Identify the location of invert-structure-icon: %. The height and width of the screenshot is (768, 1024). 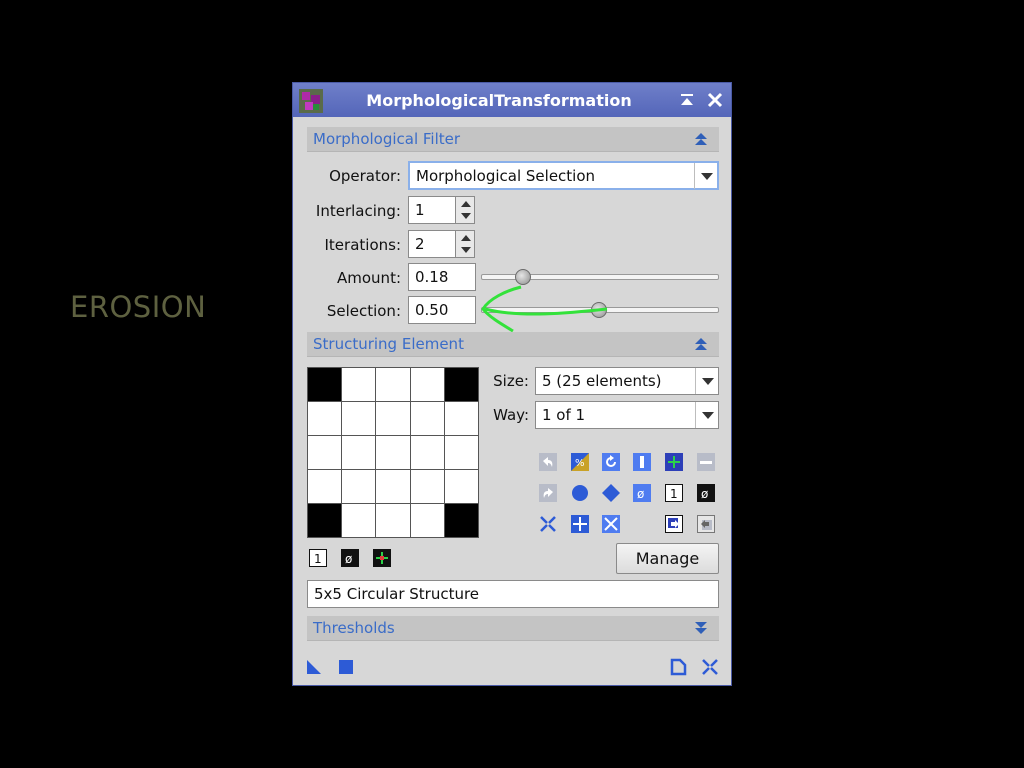
(580, 462).